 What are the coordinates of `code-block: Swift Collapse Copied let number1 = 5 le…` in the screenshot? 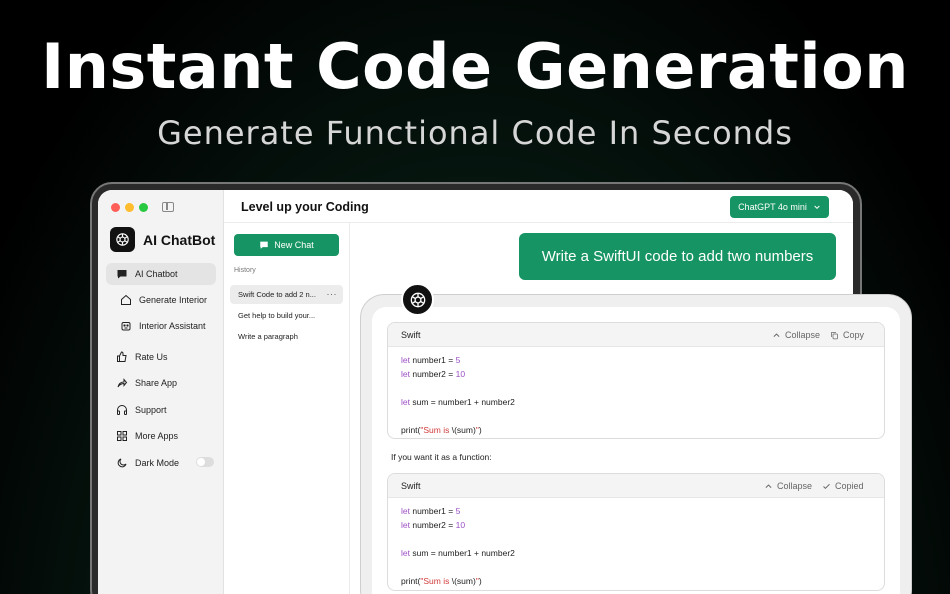 It's located at (636, 532).